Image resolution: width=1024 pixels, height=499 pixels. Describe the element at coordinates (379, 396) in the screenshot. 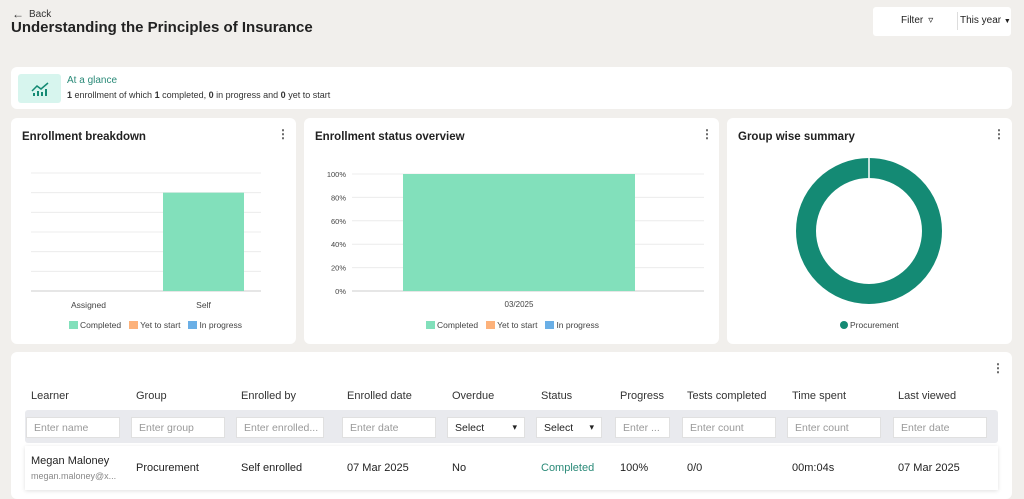

I see `column-header: Enrolled date` at that location.